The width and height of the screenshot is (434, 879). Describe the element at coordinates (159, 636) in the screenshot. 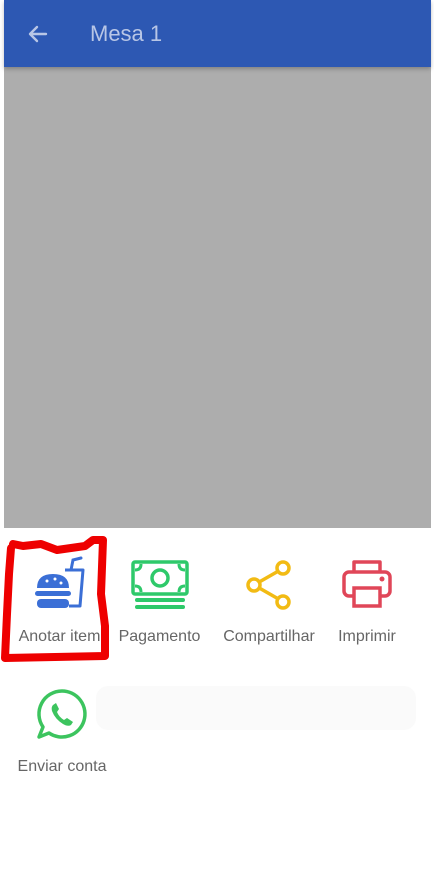

I see `action-label: Pagamento` at that location.